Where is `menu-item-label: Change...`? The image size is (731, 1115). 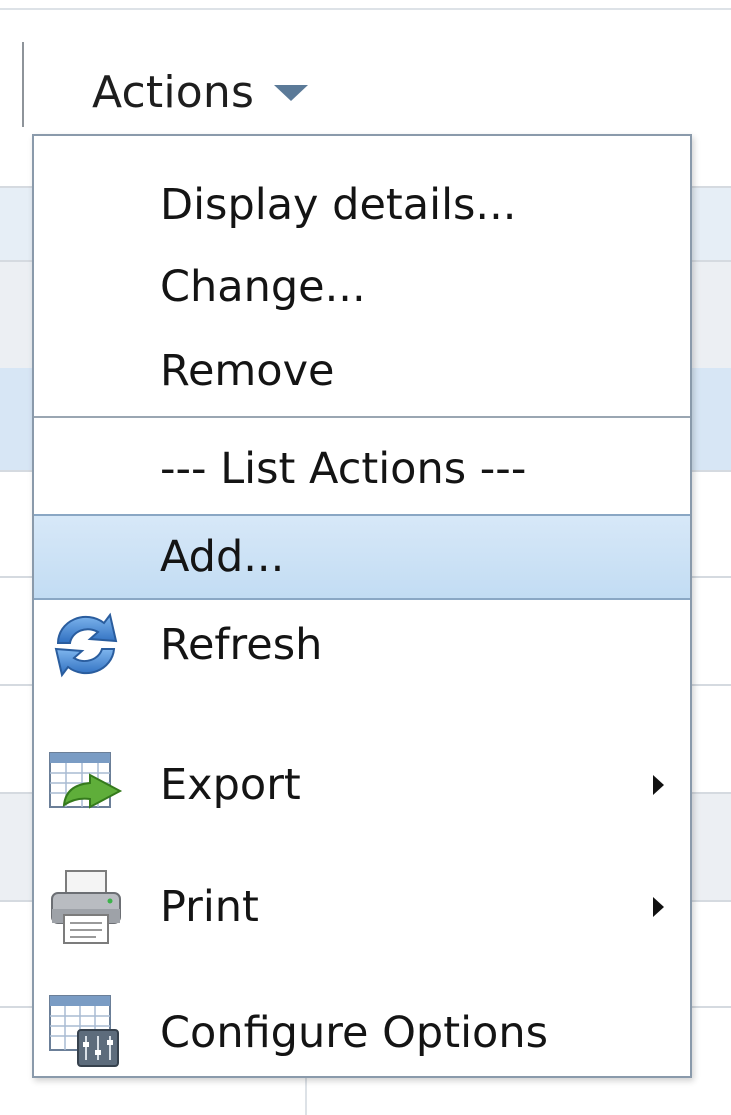 menu-item-label: Change... is located at coordinates (263, 287).